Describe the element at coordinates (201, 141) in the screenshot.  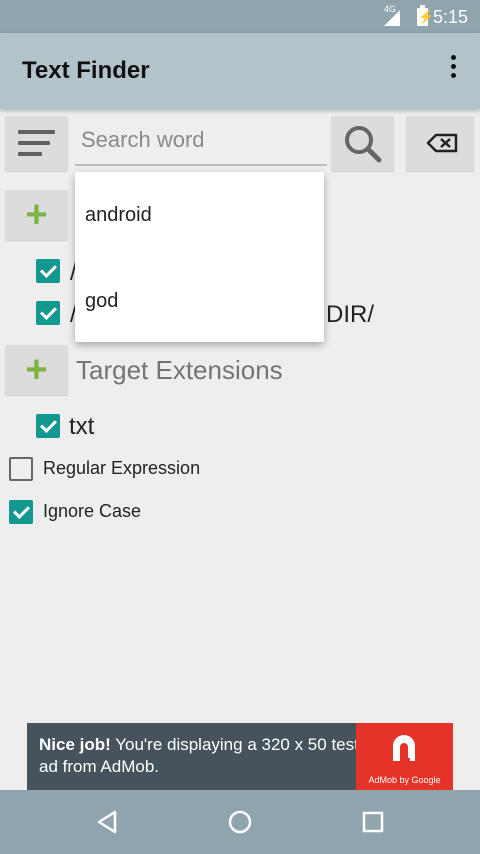
I see `search-input` at that location.